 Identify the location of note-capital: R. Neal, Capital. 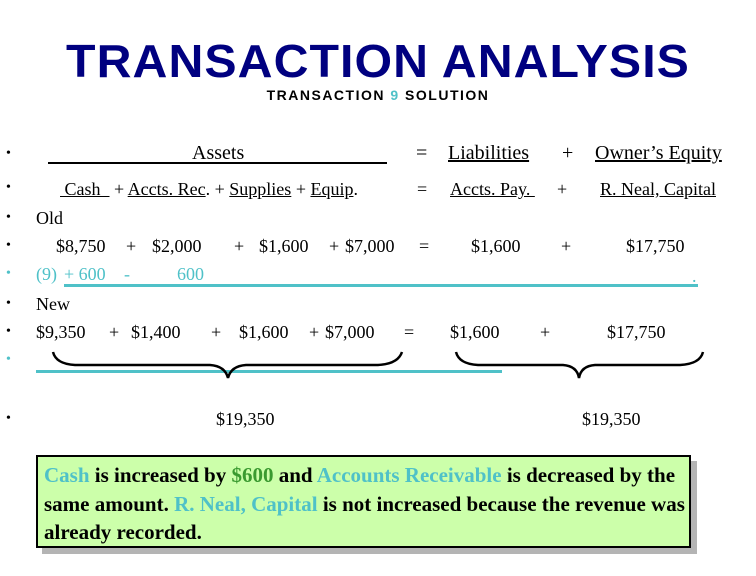
(246, 503).